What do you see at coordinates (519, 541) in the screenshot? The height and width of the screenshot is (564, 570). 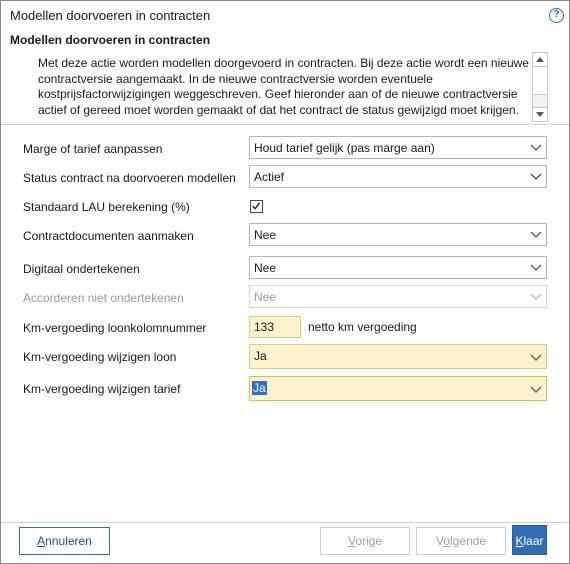 I see `finish-accel: K` at bounding box center [519, 541].